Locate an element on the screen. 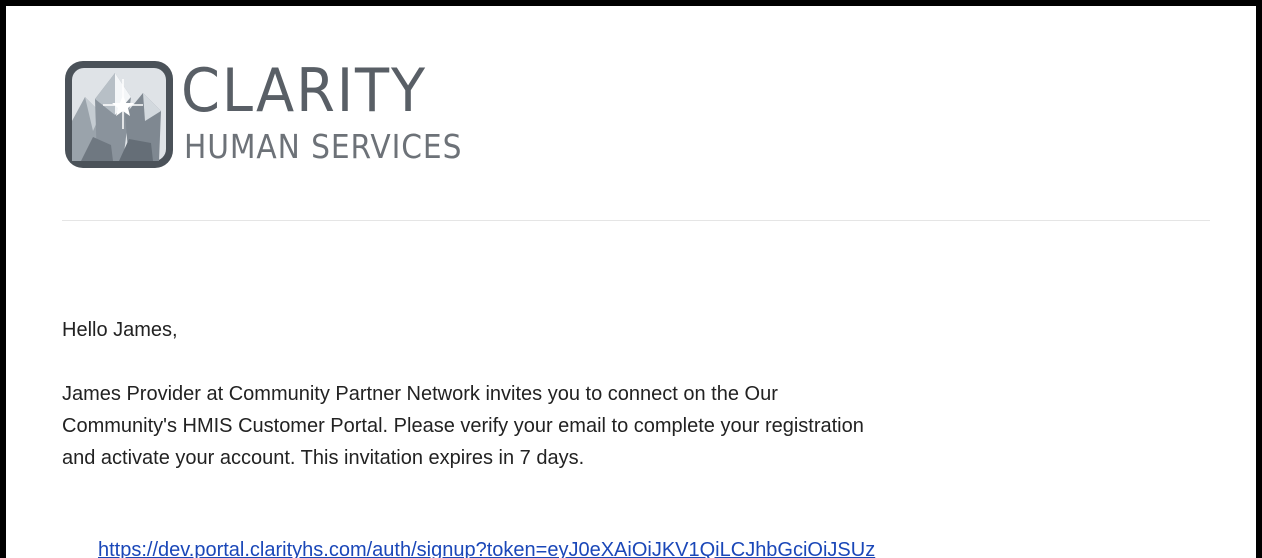 This screenshot has height=558, width=1262. logo-tagline: HUMAN SERVICES is located at coordinates (323, 146).